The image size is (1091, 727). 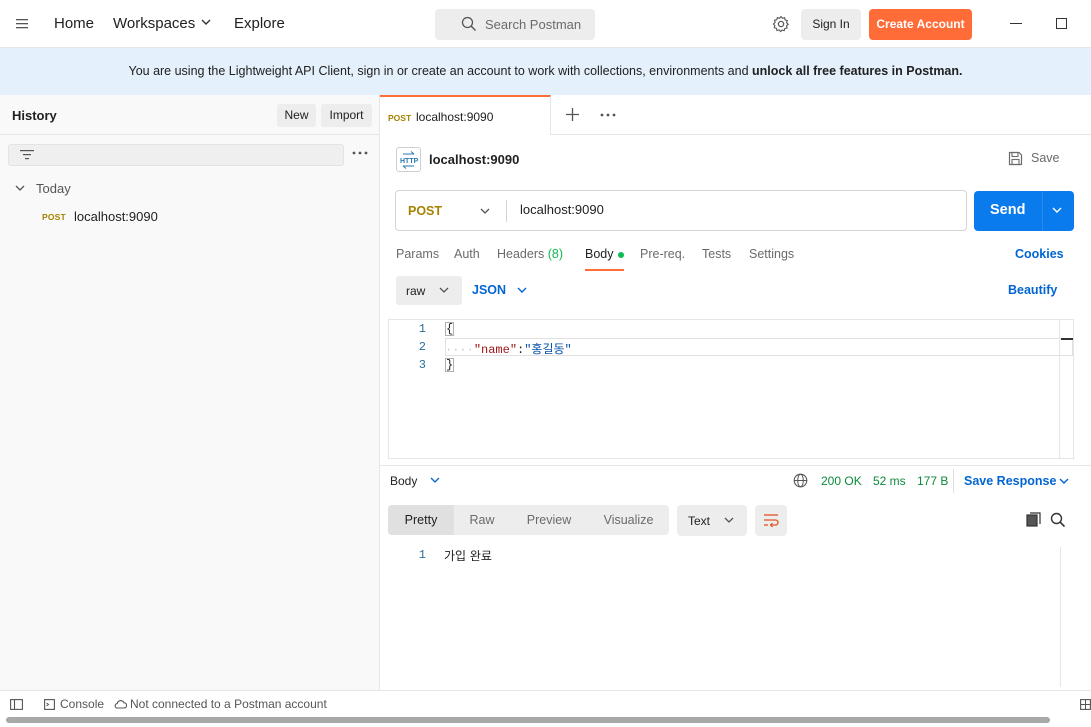 I want to click on tab-localhost: POST localhost:9090, so click(x=465, y=115).